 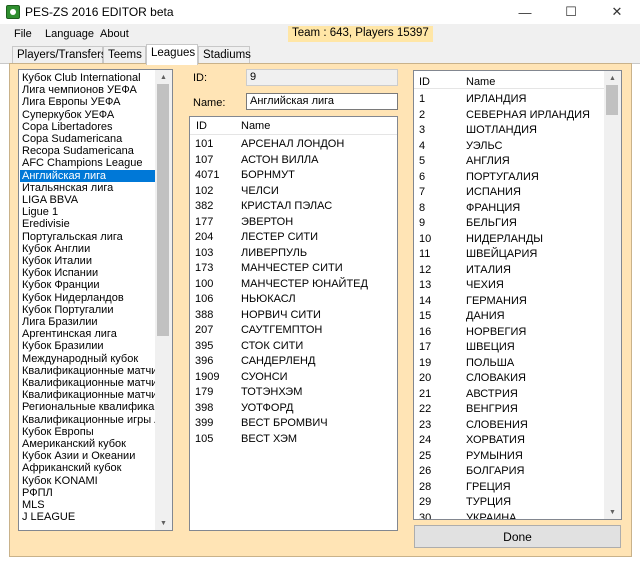 What do you see at coordinates (255, 126) in the screenshot?
I see `teams-header-name: Name` at bounding box center [255, 126].